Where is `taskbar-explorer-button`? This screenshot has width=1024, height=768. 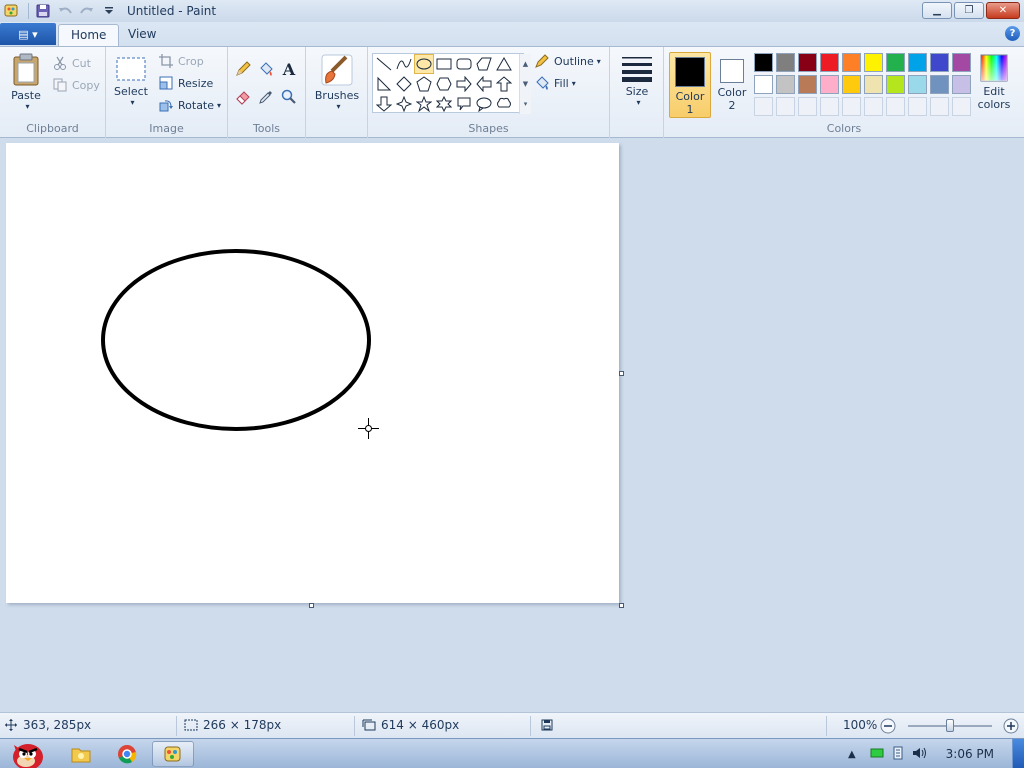
taskbar-explorer-button is located at coordinates (81, 754).